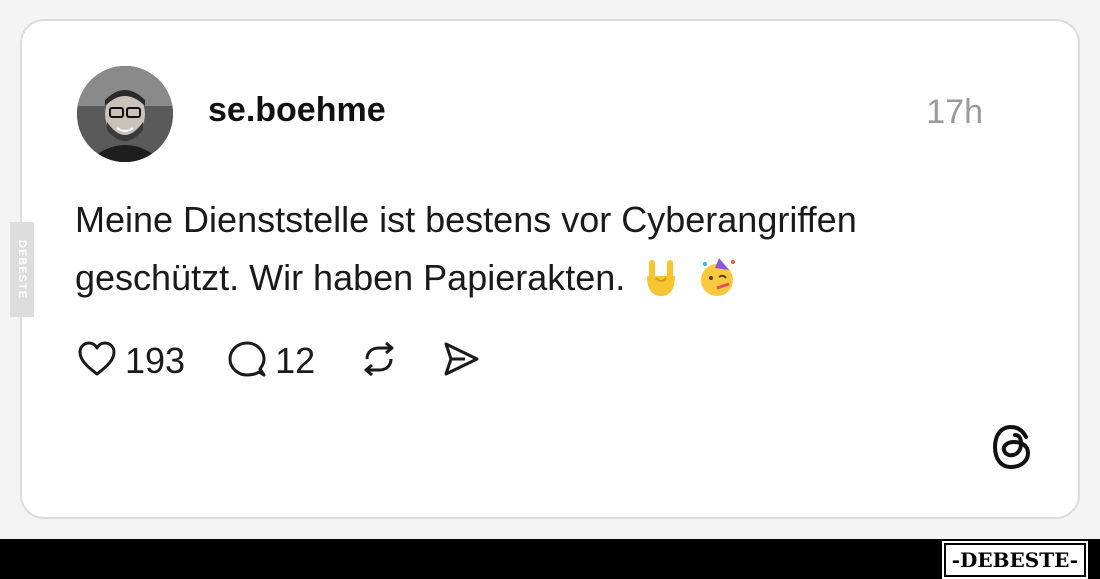 The width and height of the screenshot is (1100, 579). What do you see at coordinates (22, 269) in the screenshot?
I see `side-watermark: DEBESTE` at bounding box center [22, 269].